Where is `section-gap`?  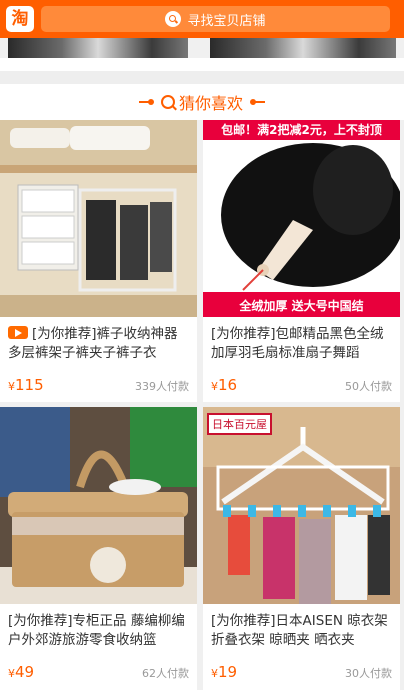 section-gap is located at coordinates (202, 77).